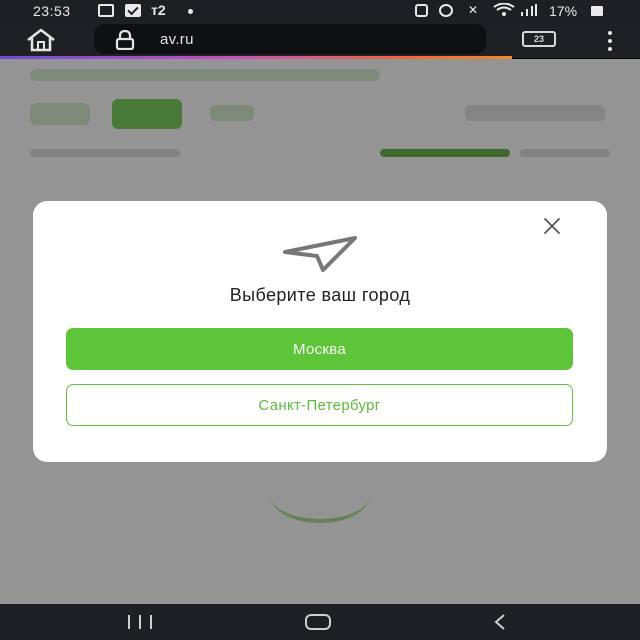  Describe the element at coordinates (140, 622) in the screenshot. I see `recent-apps-icon` at that location.